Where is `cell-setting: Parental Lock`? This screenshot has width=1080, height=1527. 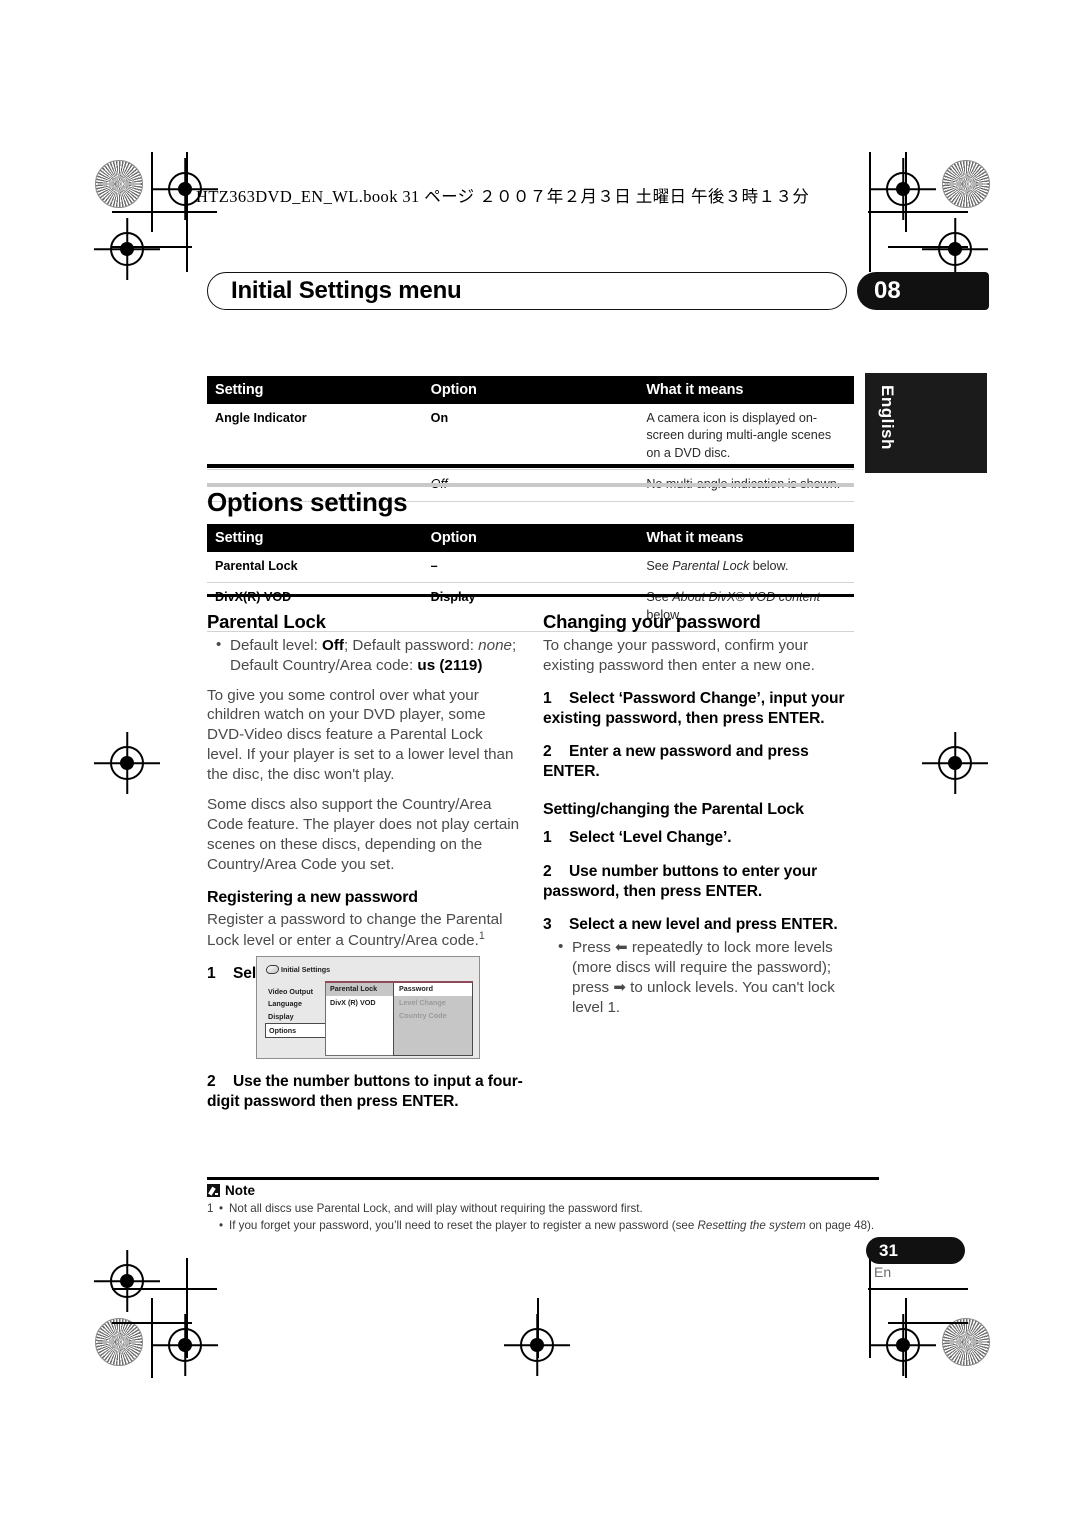 cell-setting: Parental Lock is located at coordinates (315, 568).